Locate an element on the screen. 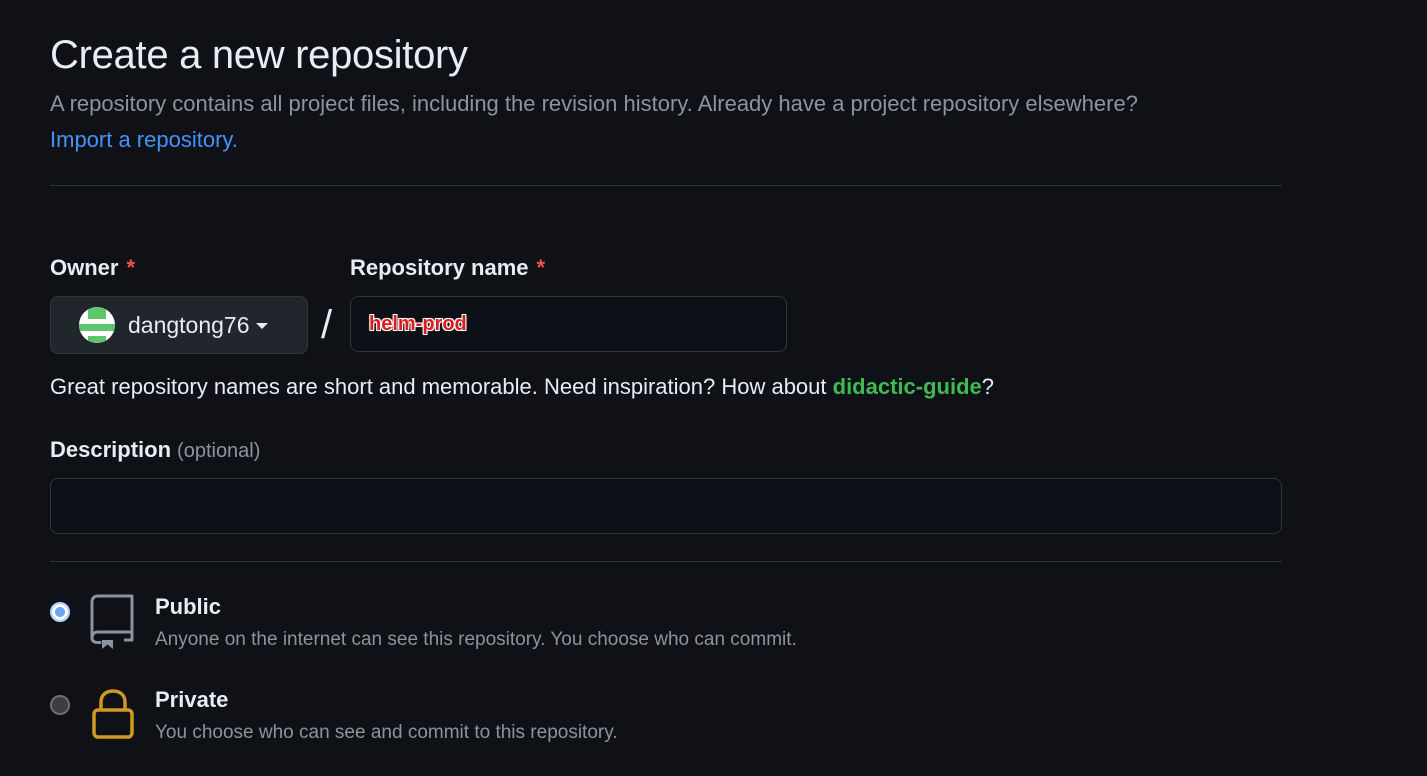 This screenshot has height=776, width=1427. lock-icon is located at coordinates (113, 714).